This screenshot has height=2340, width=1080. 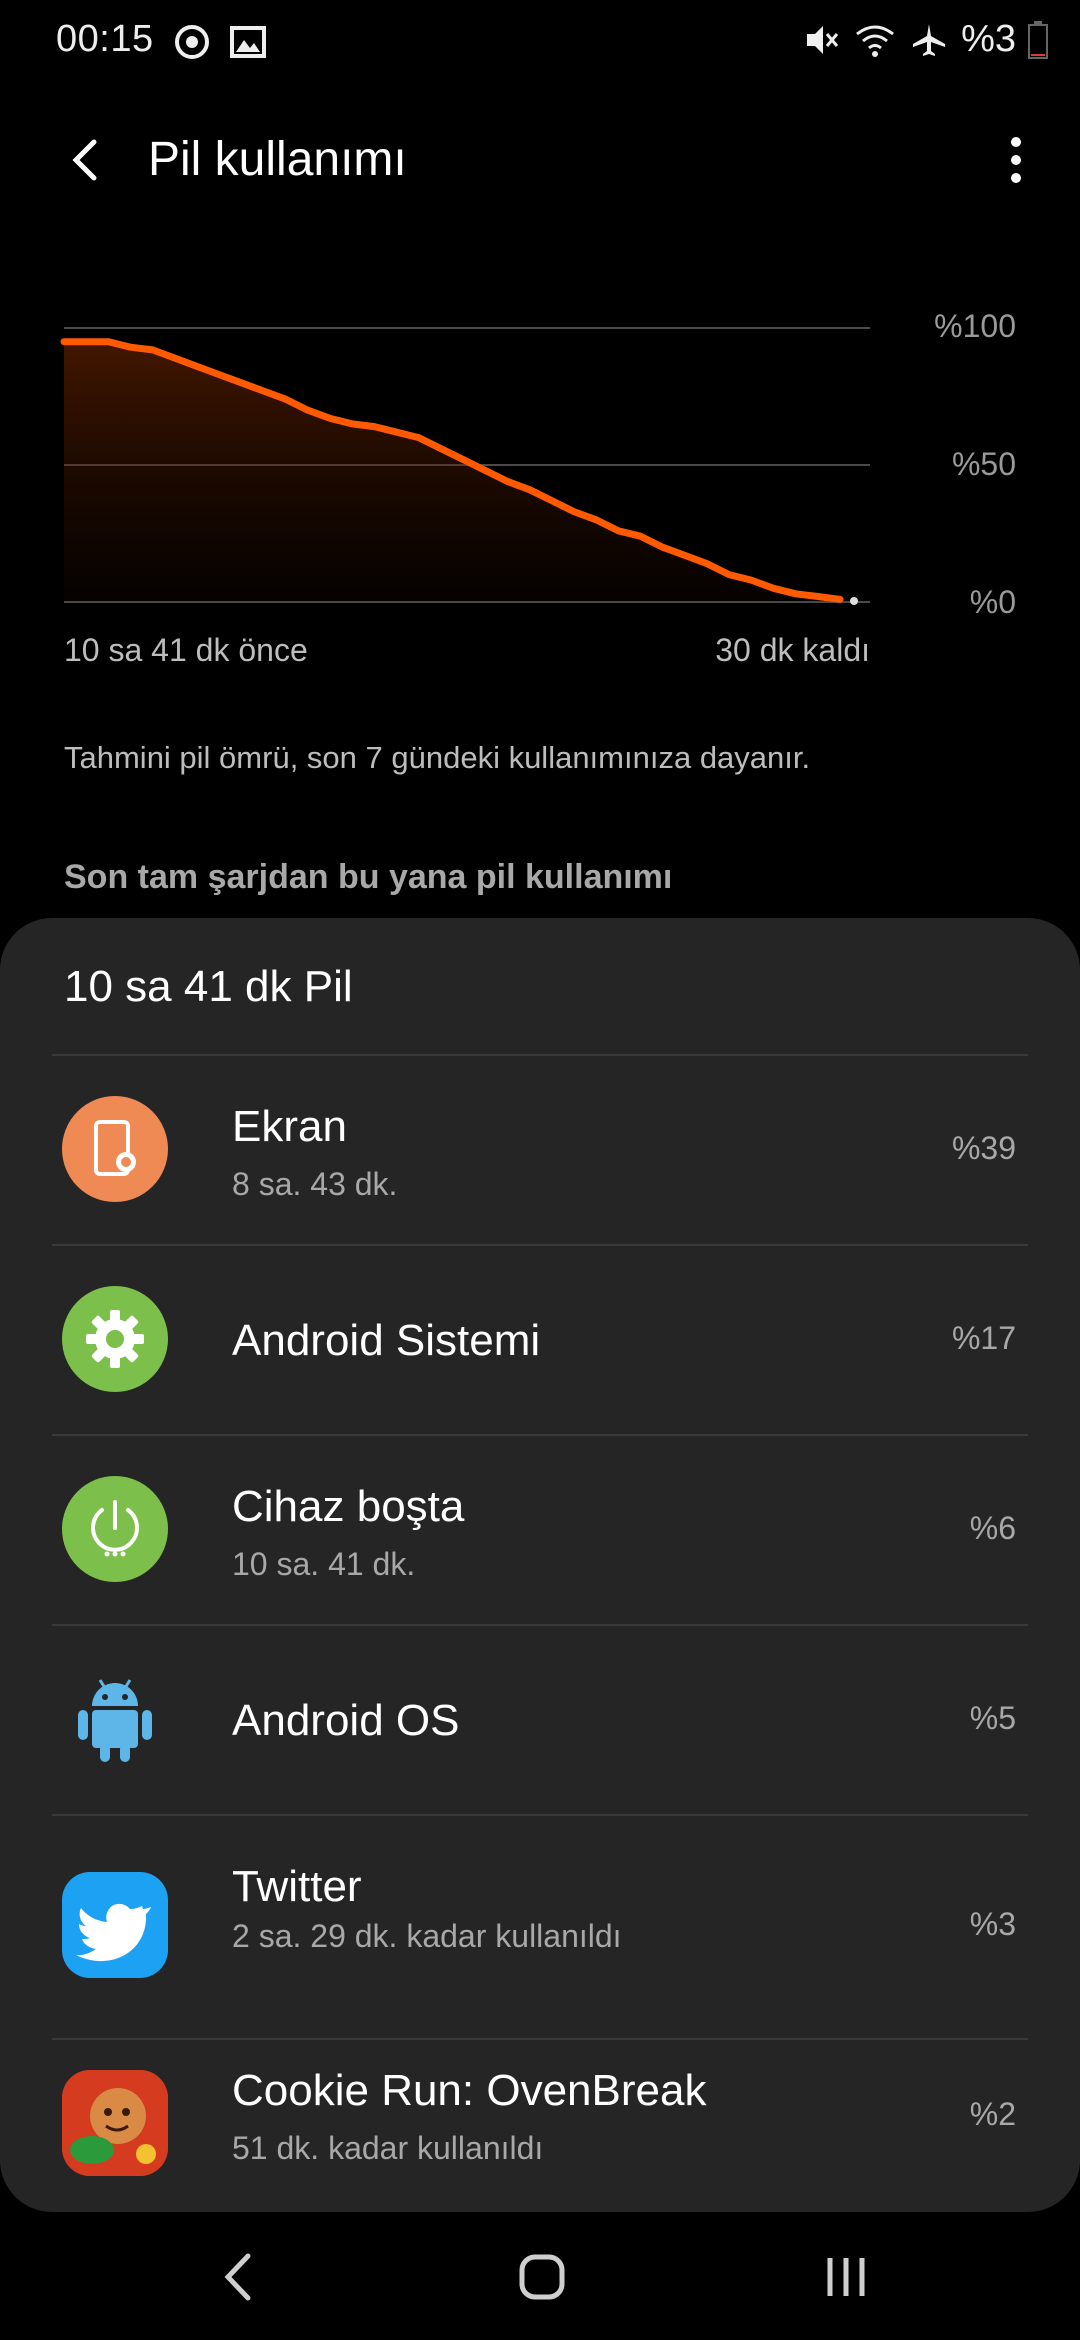 I want to click on item-sub: 51 dk. kadar kullanıldı, so click(x=388, y=2148).